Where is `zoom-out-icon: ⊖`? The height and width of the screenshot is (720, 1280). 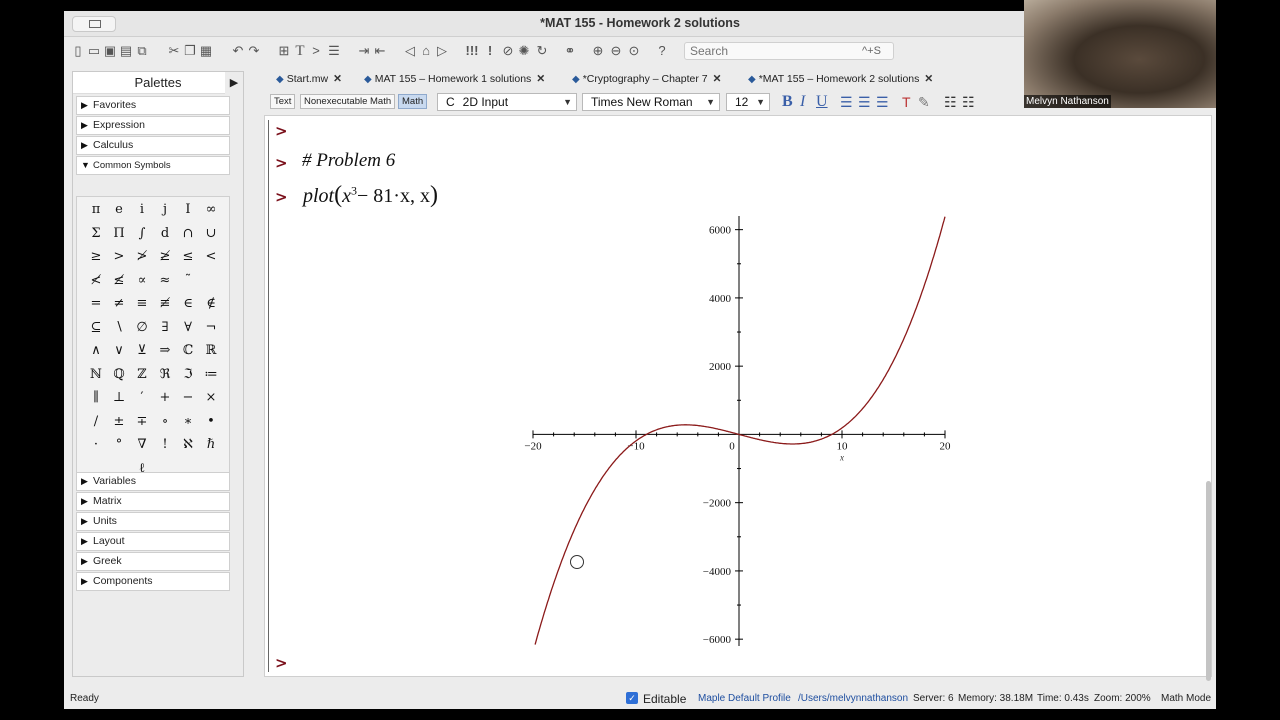 zoom-out-icon: ⊖ is located at coordinates (616, 51).